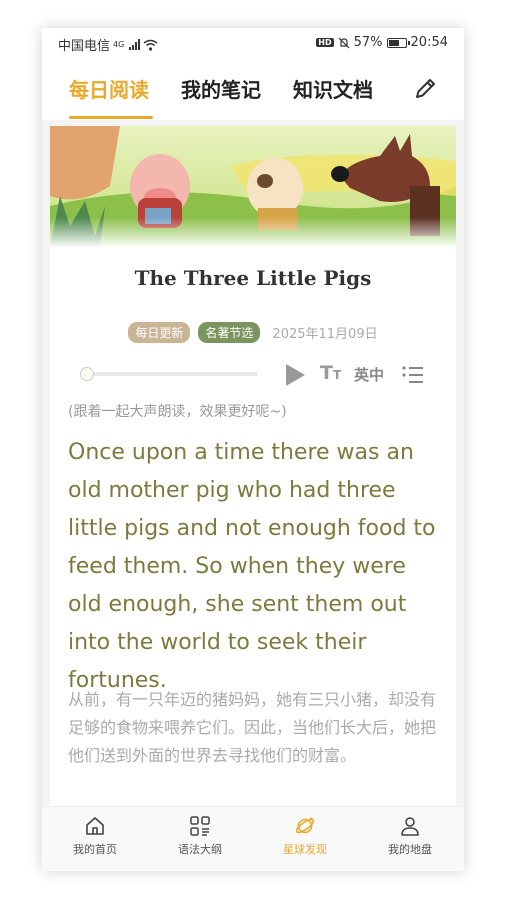 Image resolution: width=506 pixels, height=900 pixels. What do you see at coordinates (173, 374) in the screenshot?
I see `progress-track` at bounding box center [173, 374].